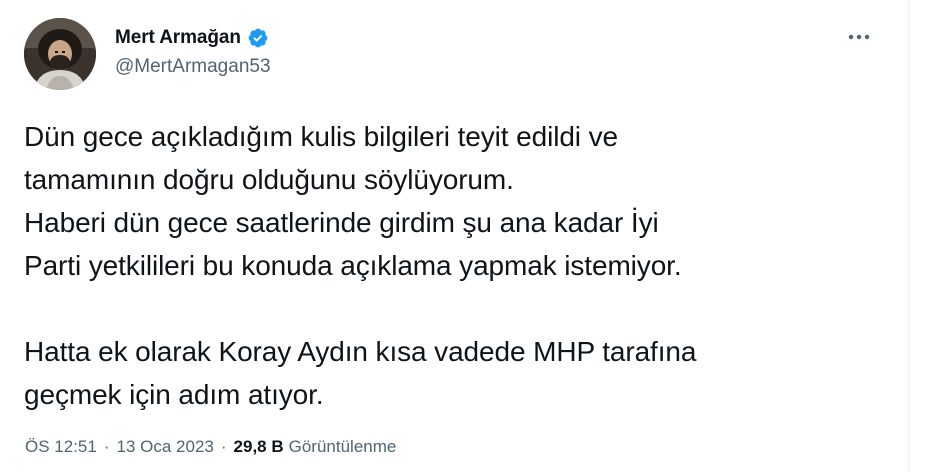 The width and height of the screenshot is (928, 472). Describe the element at coordinates (165, 447) in the screenshot. I see `tweet-date: 13 Oca 2023` at that location.